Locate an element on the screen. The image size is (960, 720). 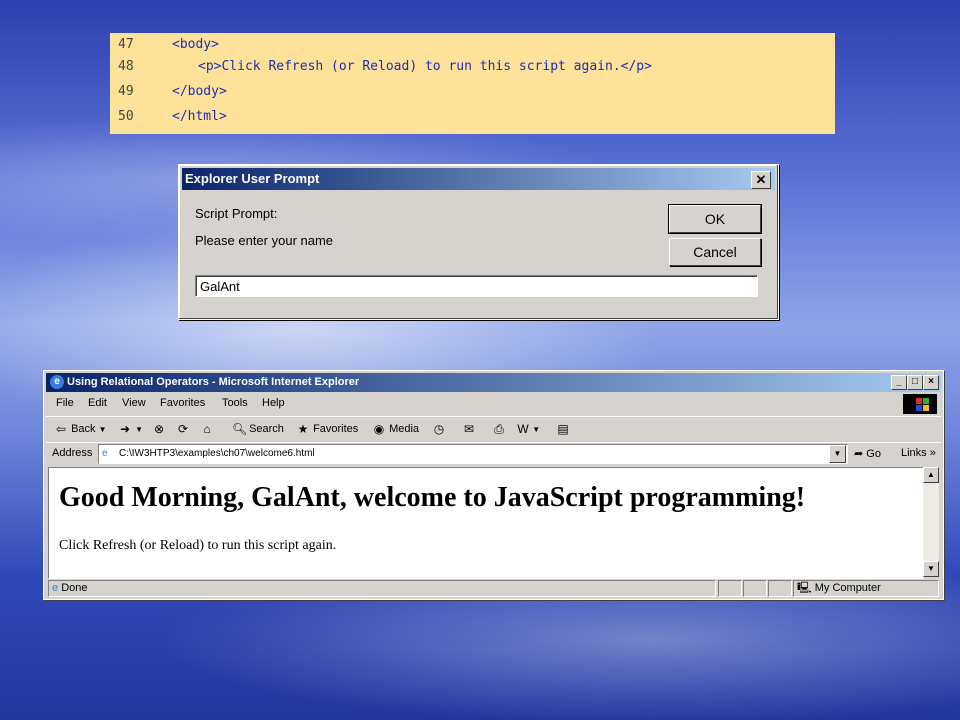
menu-view: View is located at coordinates (134, 403).